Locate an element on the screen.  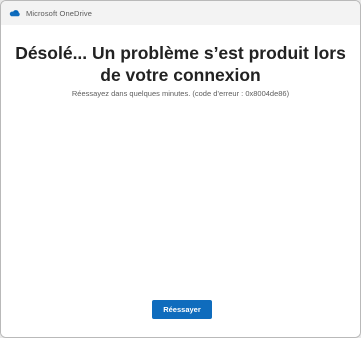
title-bar: Microsoft OneDrive is located at coordinates (180, 13).